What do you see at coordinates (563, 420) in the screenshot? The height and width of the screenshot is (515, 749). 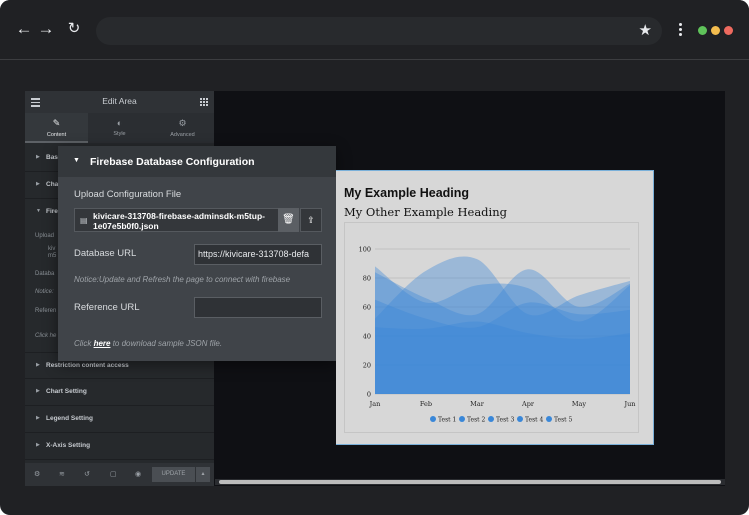 I see `legend-label: Test 5` at bounding box center [563, 420].